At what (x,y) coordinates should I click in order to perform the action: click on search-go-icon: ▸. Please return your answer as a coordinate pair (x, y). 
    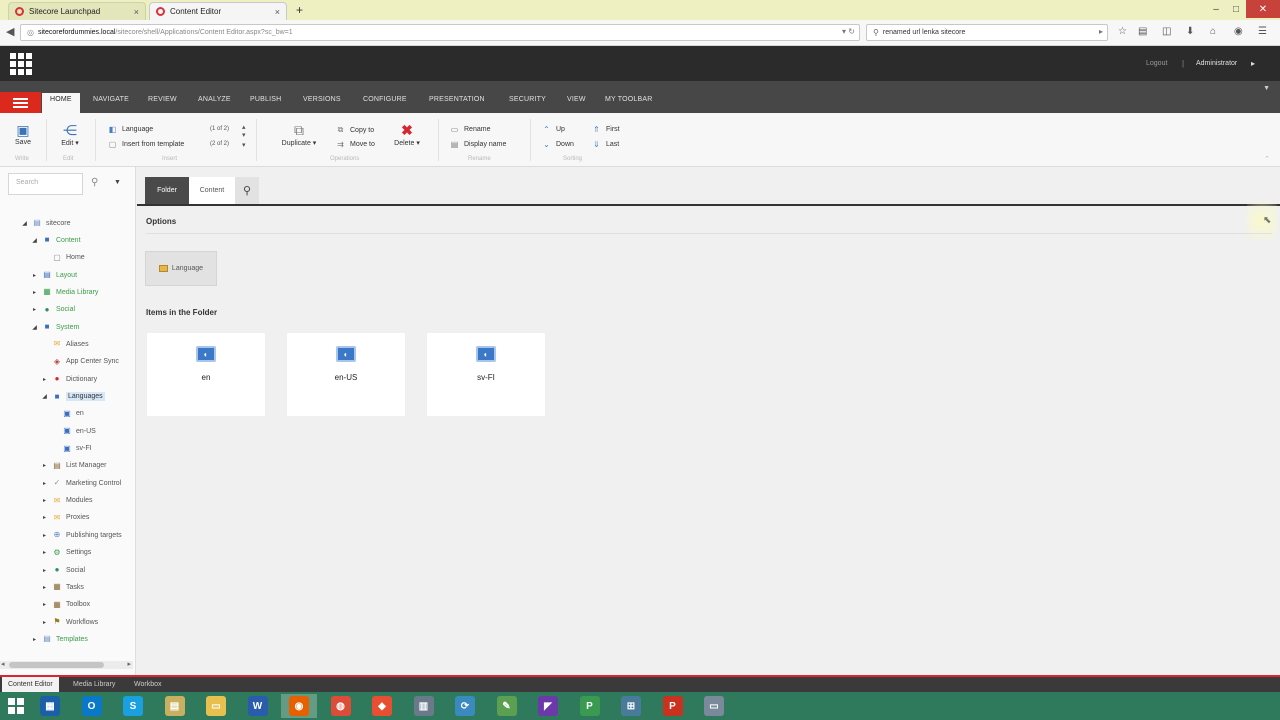
    Looking at the image, I should click on (1101, 31).